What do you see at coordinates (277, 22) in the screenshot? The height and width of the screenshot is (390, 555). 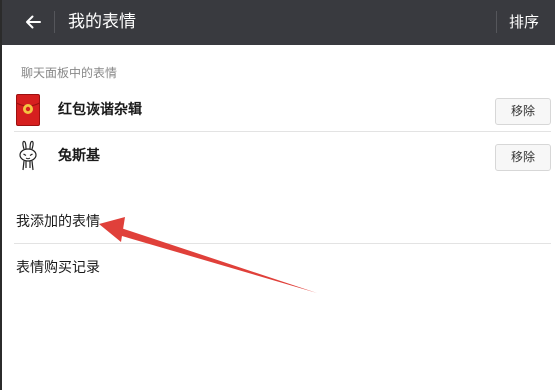 I see `top-bar: 我的表情 排序` at bounding box center [277, 22].